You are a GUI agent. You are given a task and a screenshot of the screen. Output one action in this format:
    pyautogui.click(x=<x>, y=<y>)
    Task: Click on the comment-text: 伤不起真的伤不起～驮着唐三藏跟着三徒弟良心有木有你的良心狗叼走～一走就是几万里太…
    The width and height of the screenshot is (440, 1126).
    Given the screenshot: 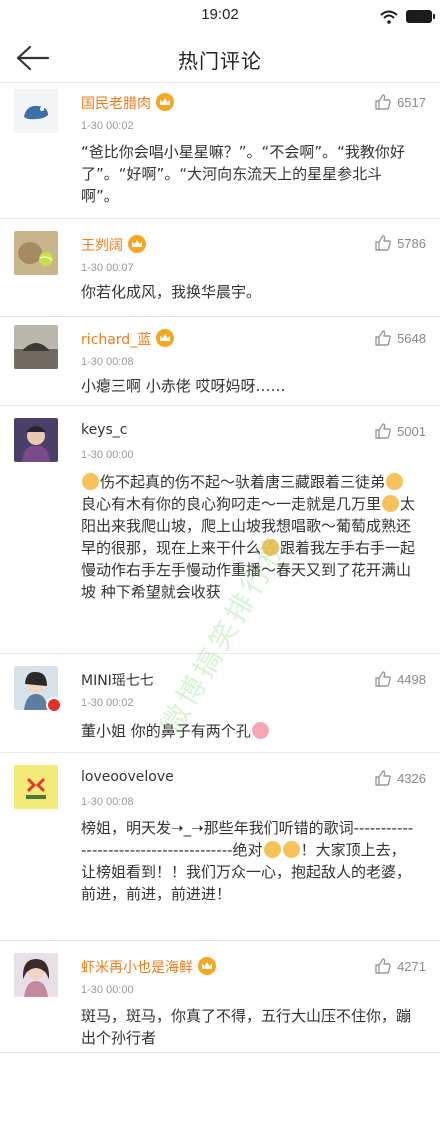 What is the action you would take?
    pyautogui.click(x=249, y=537)
    